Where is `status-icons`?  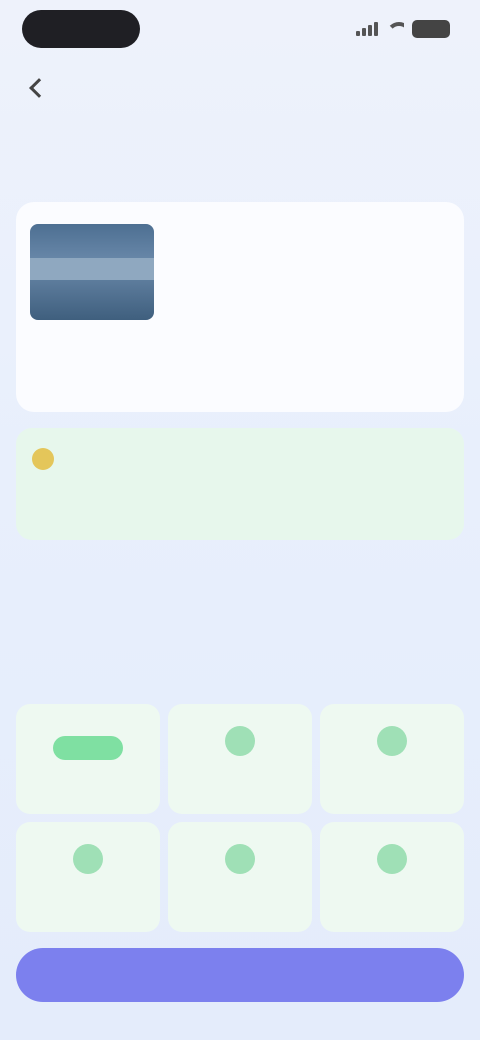 status-icons is located at coordinates (403, 29).